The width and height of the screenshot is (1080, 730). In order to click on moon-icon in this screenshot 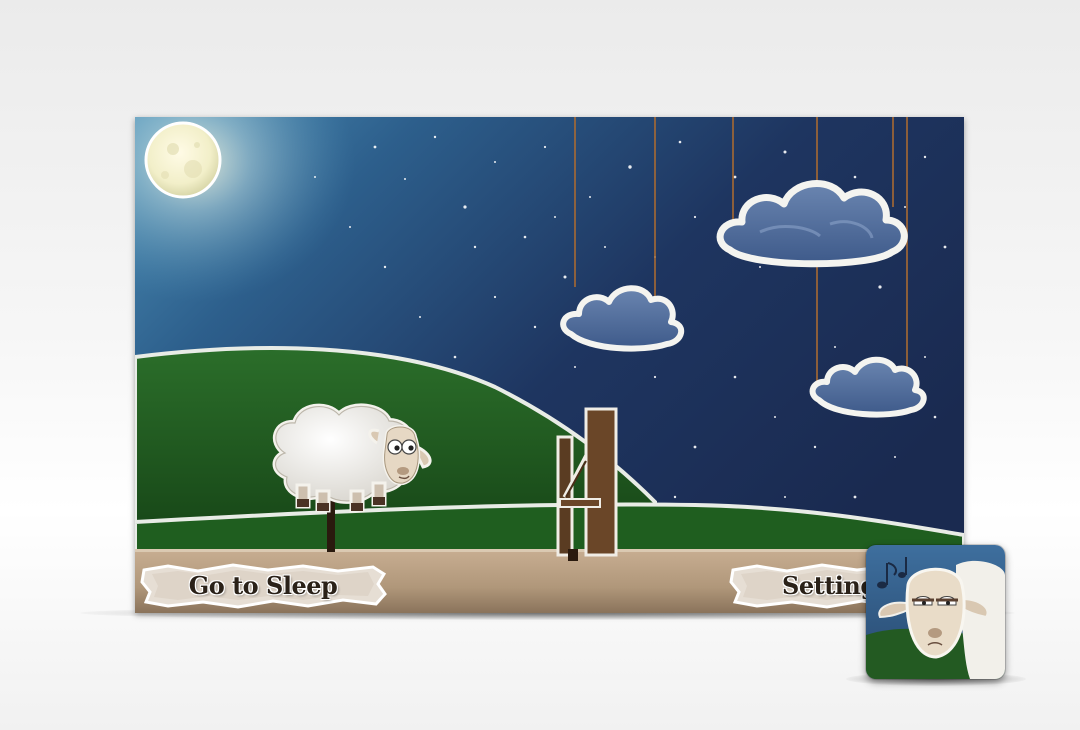, I will do `click(183, 160)`.